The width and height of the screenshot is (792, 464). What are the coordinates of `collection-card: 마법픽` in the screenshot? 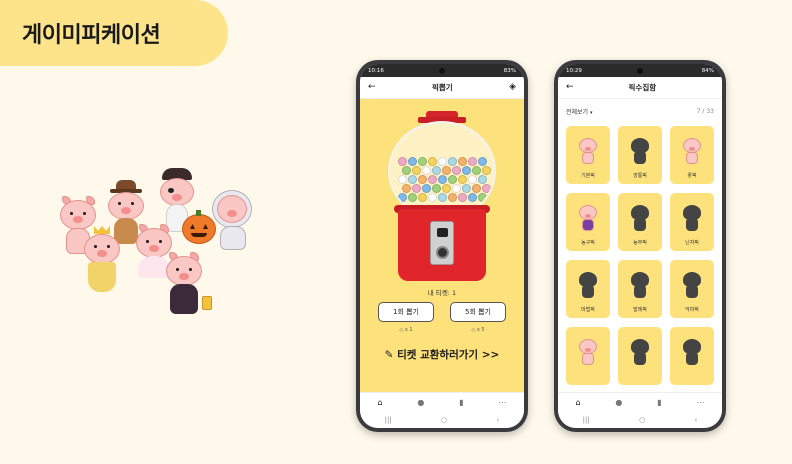 It's located at (588, 289).